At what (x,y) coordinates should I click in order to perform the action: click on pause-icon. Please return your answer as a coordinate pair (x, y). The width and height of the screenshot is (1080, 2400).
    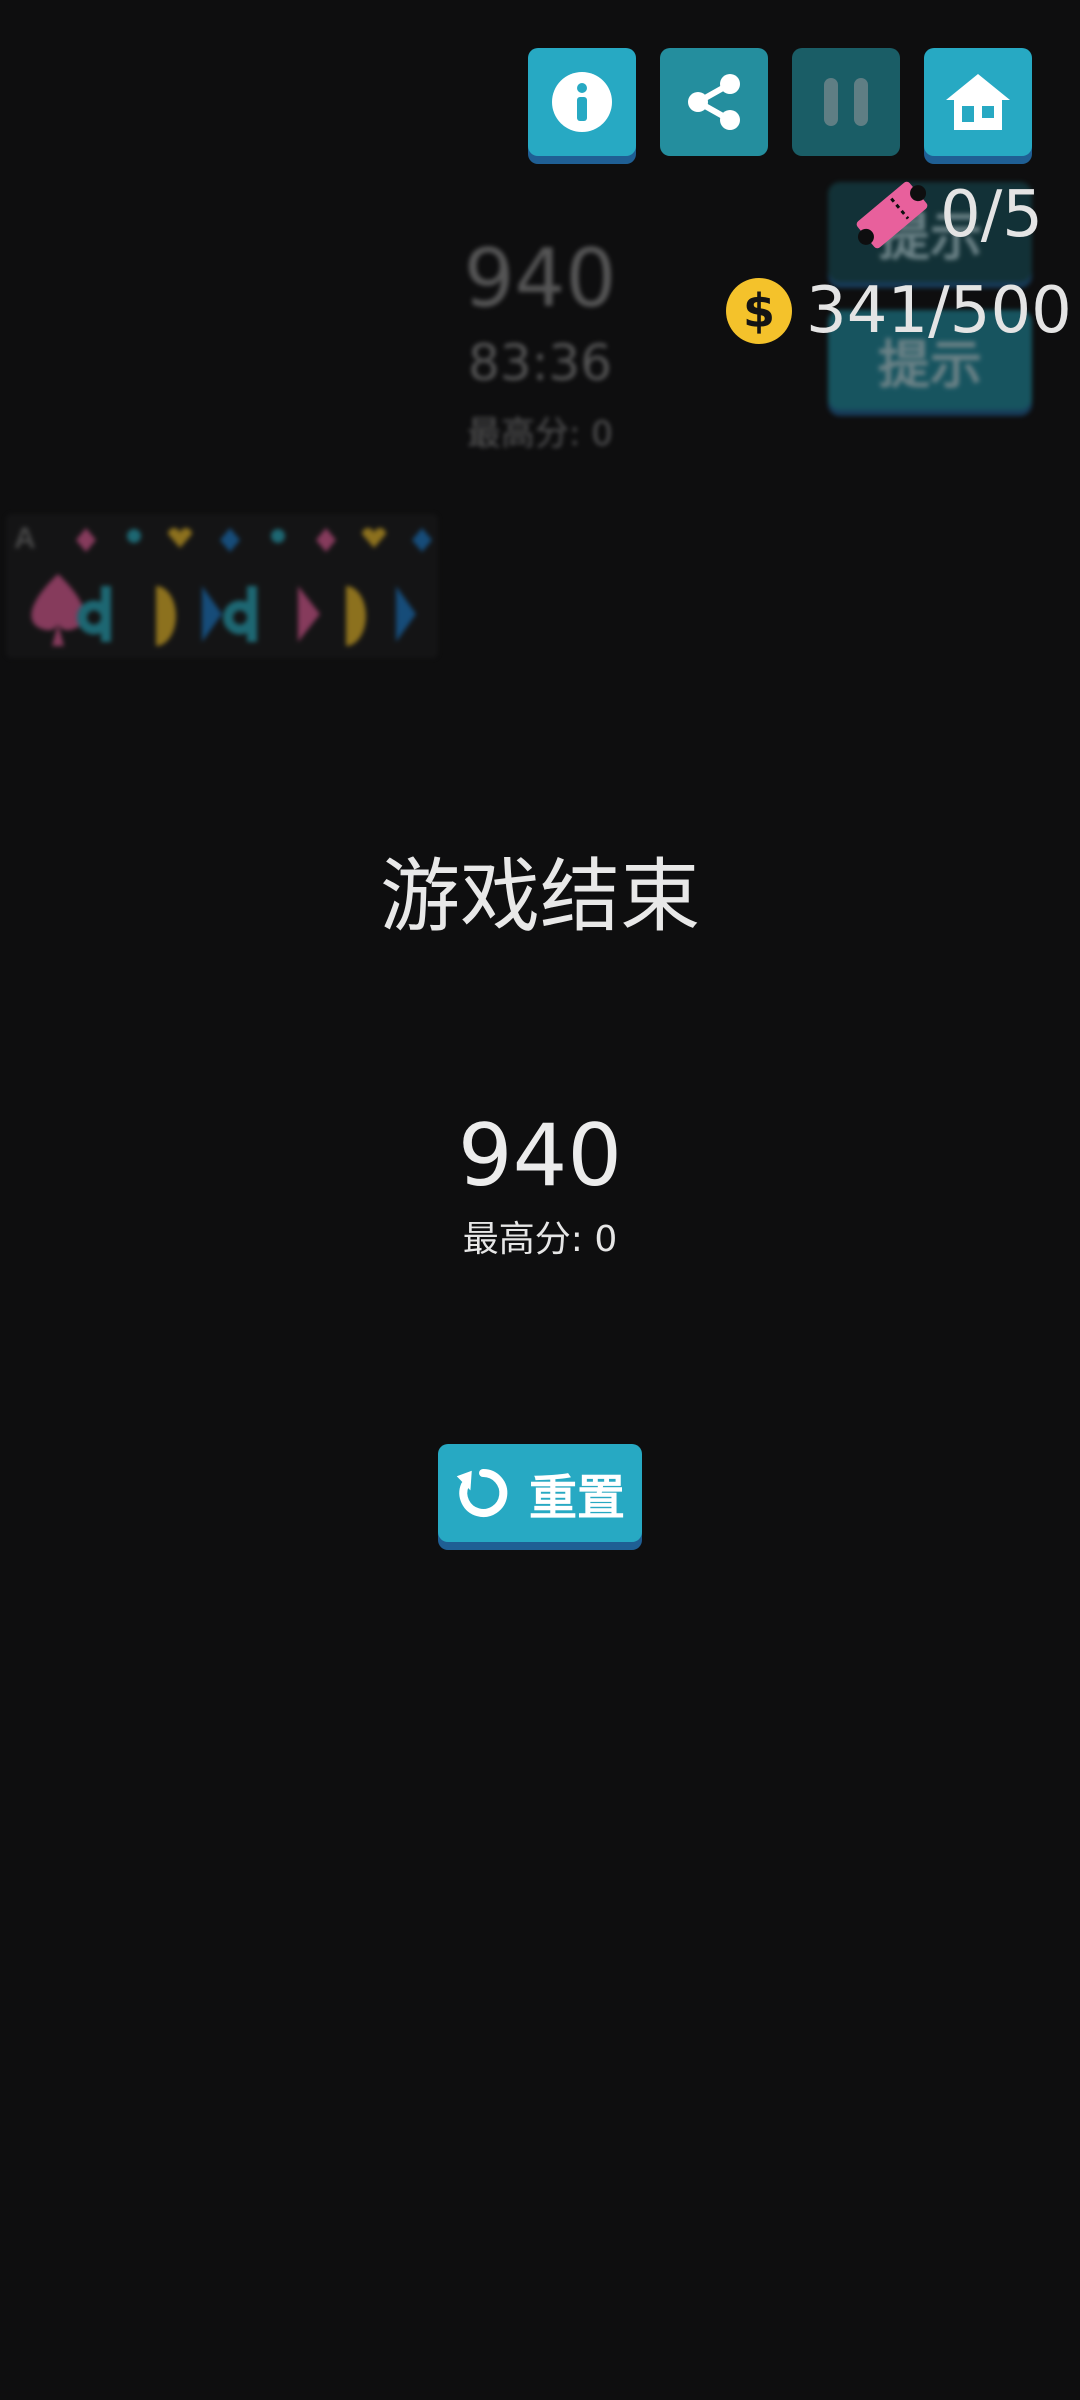
    Looking at the image, I should click on (846, 102).